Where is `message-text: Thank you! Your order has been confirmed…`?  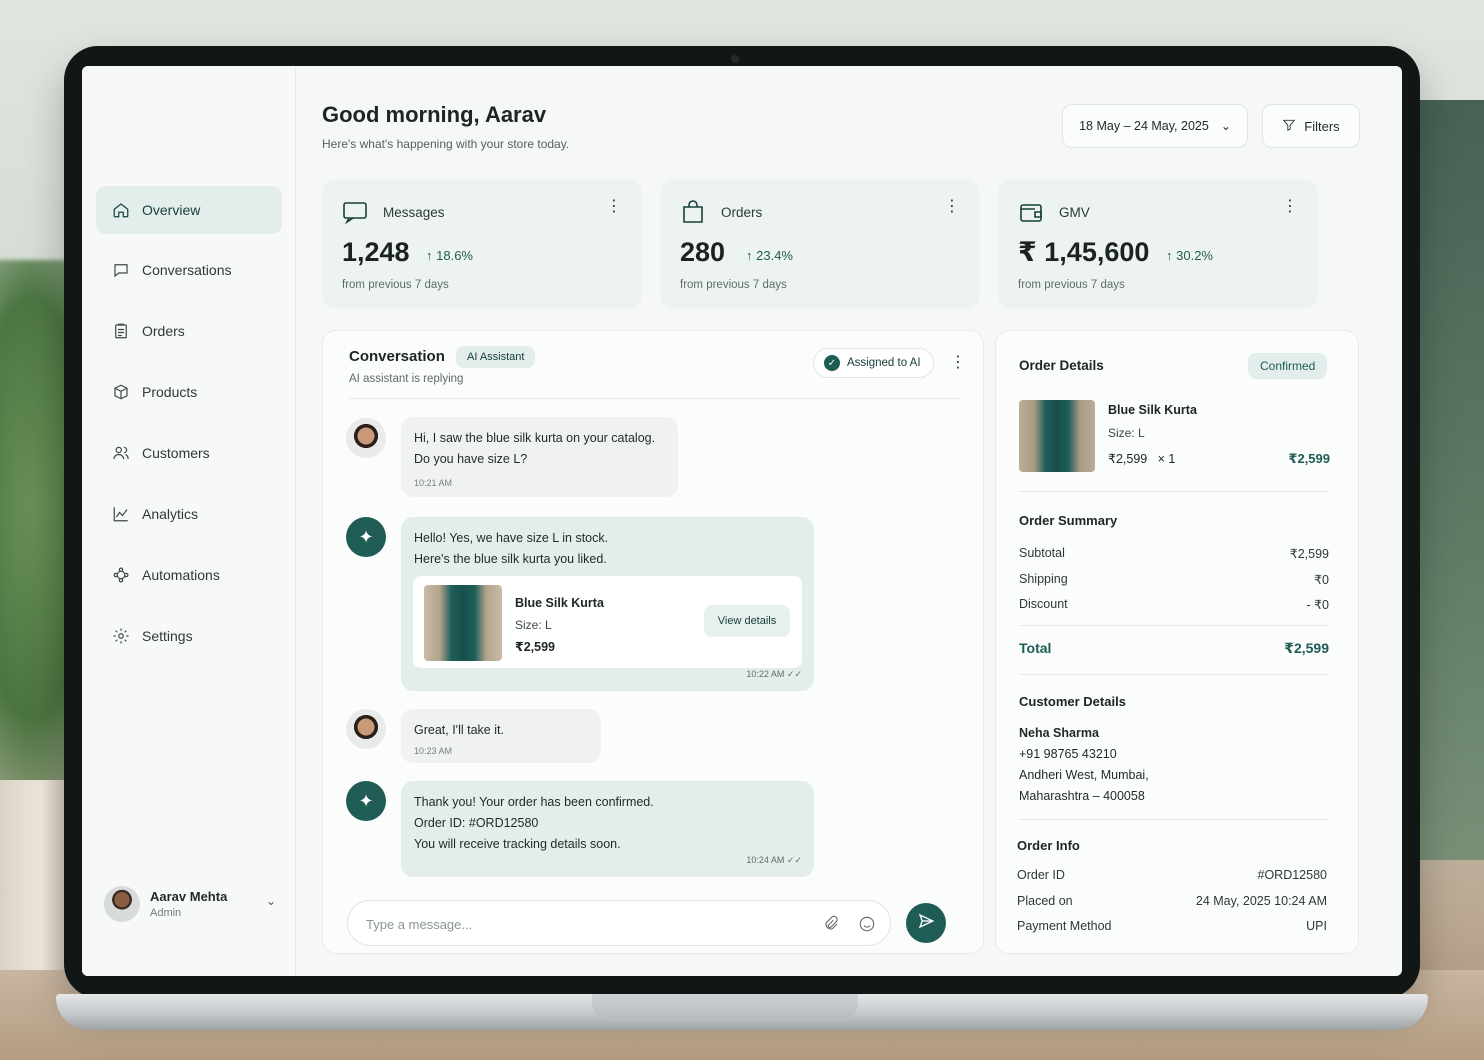
message-text: Thank you! Your order has been confirmed… is located at coordinates (534, 802).